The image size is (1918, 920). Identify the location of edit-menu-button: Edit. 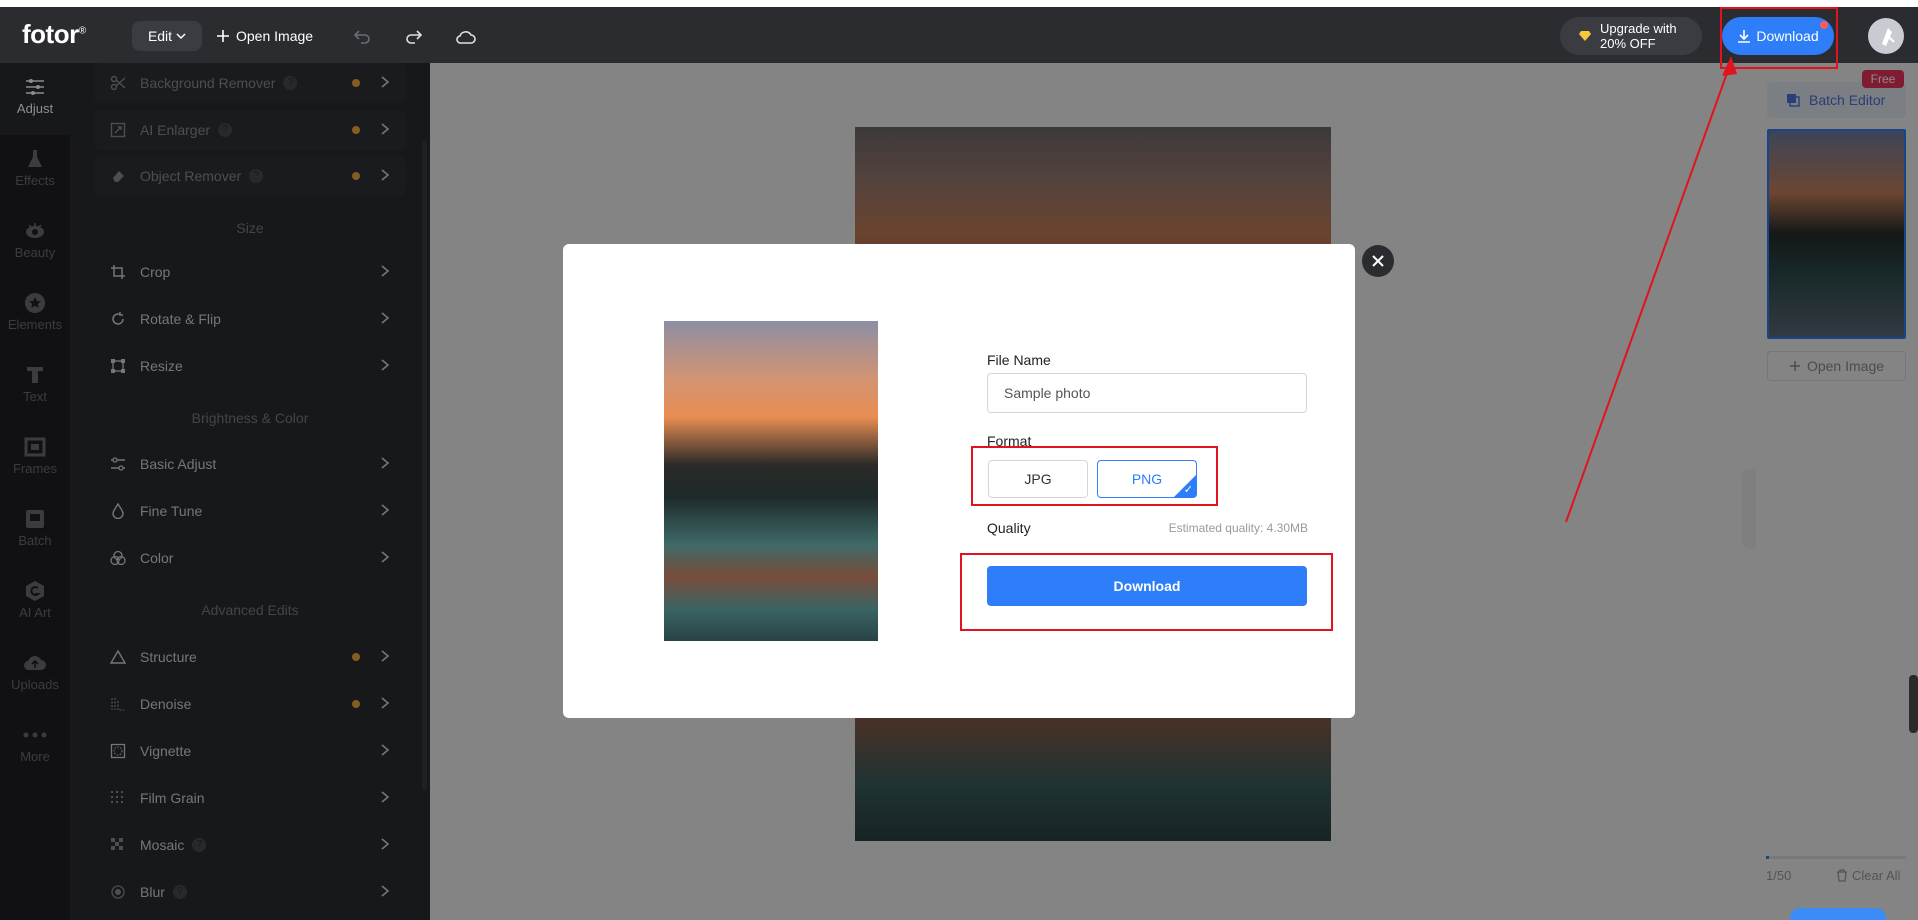
(167, 36).